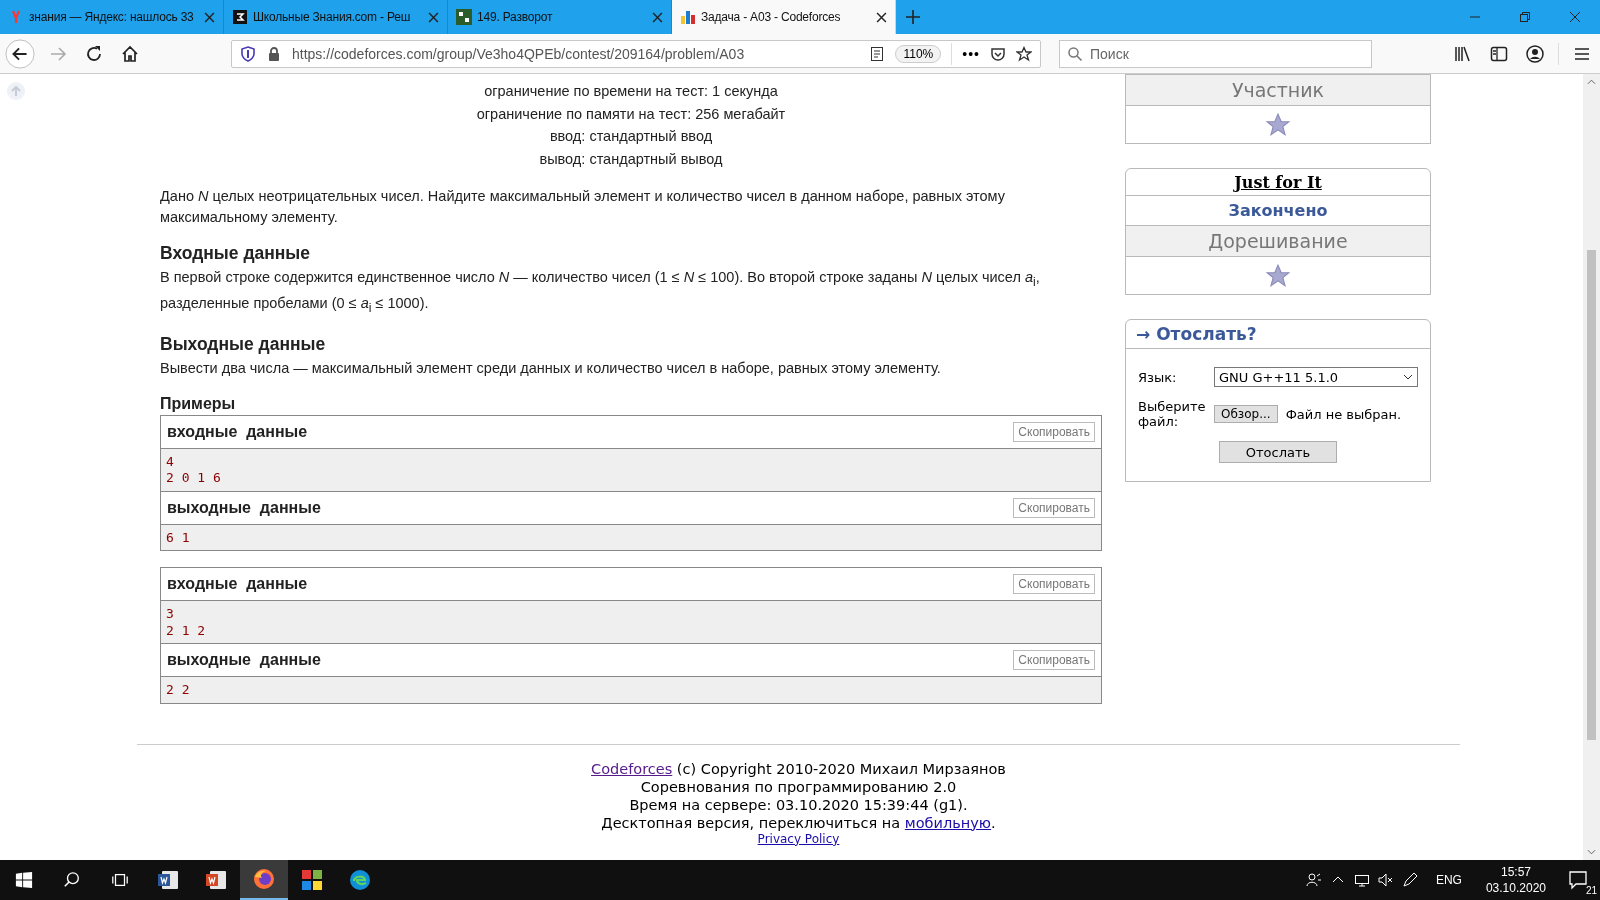 Image resolution: width=1600 pixels, height=900 pixels. I want to click on problem-limit: ограничение по памяти на тест: 256 мегабайт, so click(631, 114).